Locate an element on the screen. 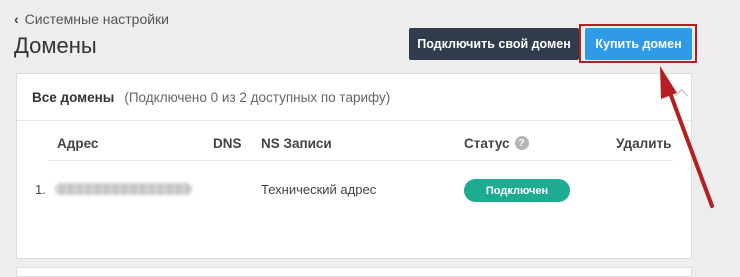 This screenshot has width=740, height=277. panel-subtitle: (Подключено 0 из 2 доступных по тарифу) is located at coordinates (257, 97).